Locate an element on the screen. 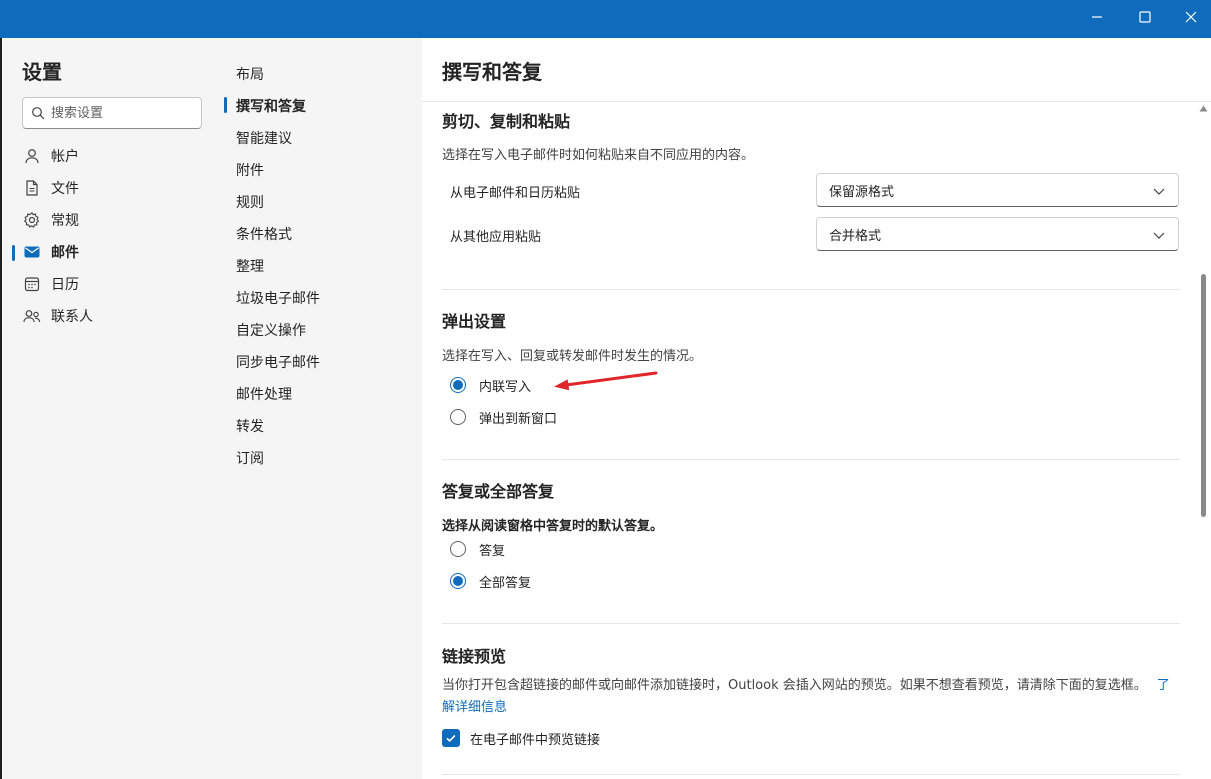  sidebar-item-label: 日历 is located at coordinates (65, 285).